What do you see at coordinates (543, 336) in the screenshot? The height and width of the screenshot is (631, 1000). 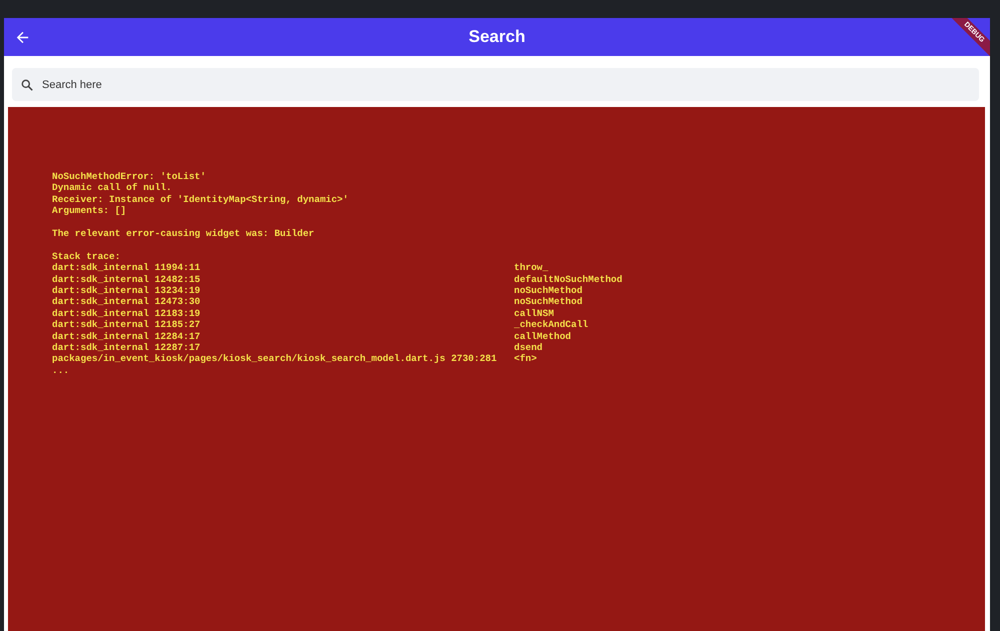 I see `stack-function: callMethod` at bounding box center [543, 336].